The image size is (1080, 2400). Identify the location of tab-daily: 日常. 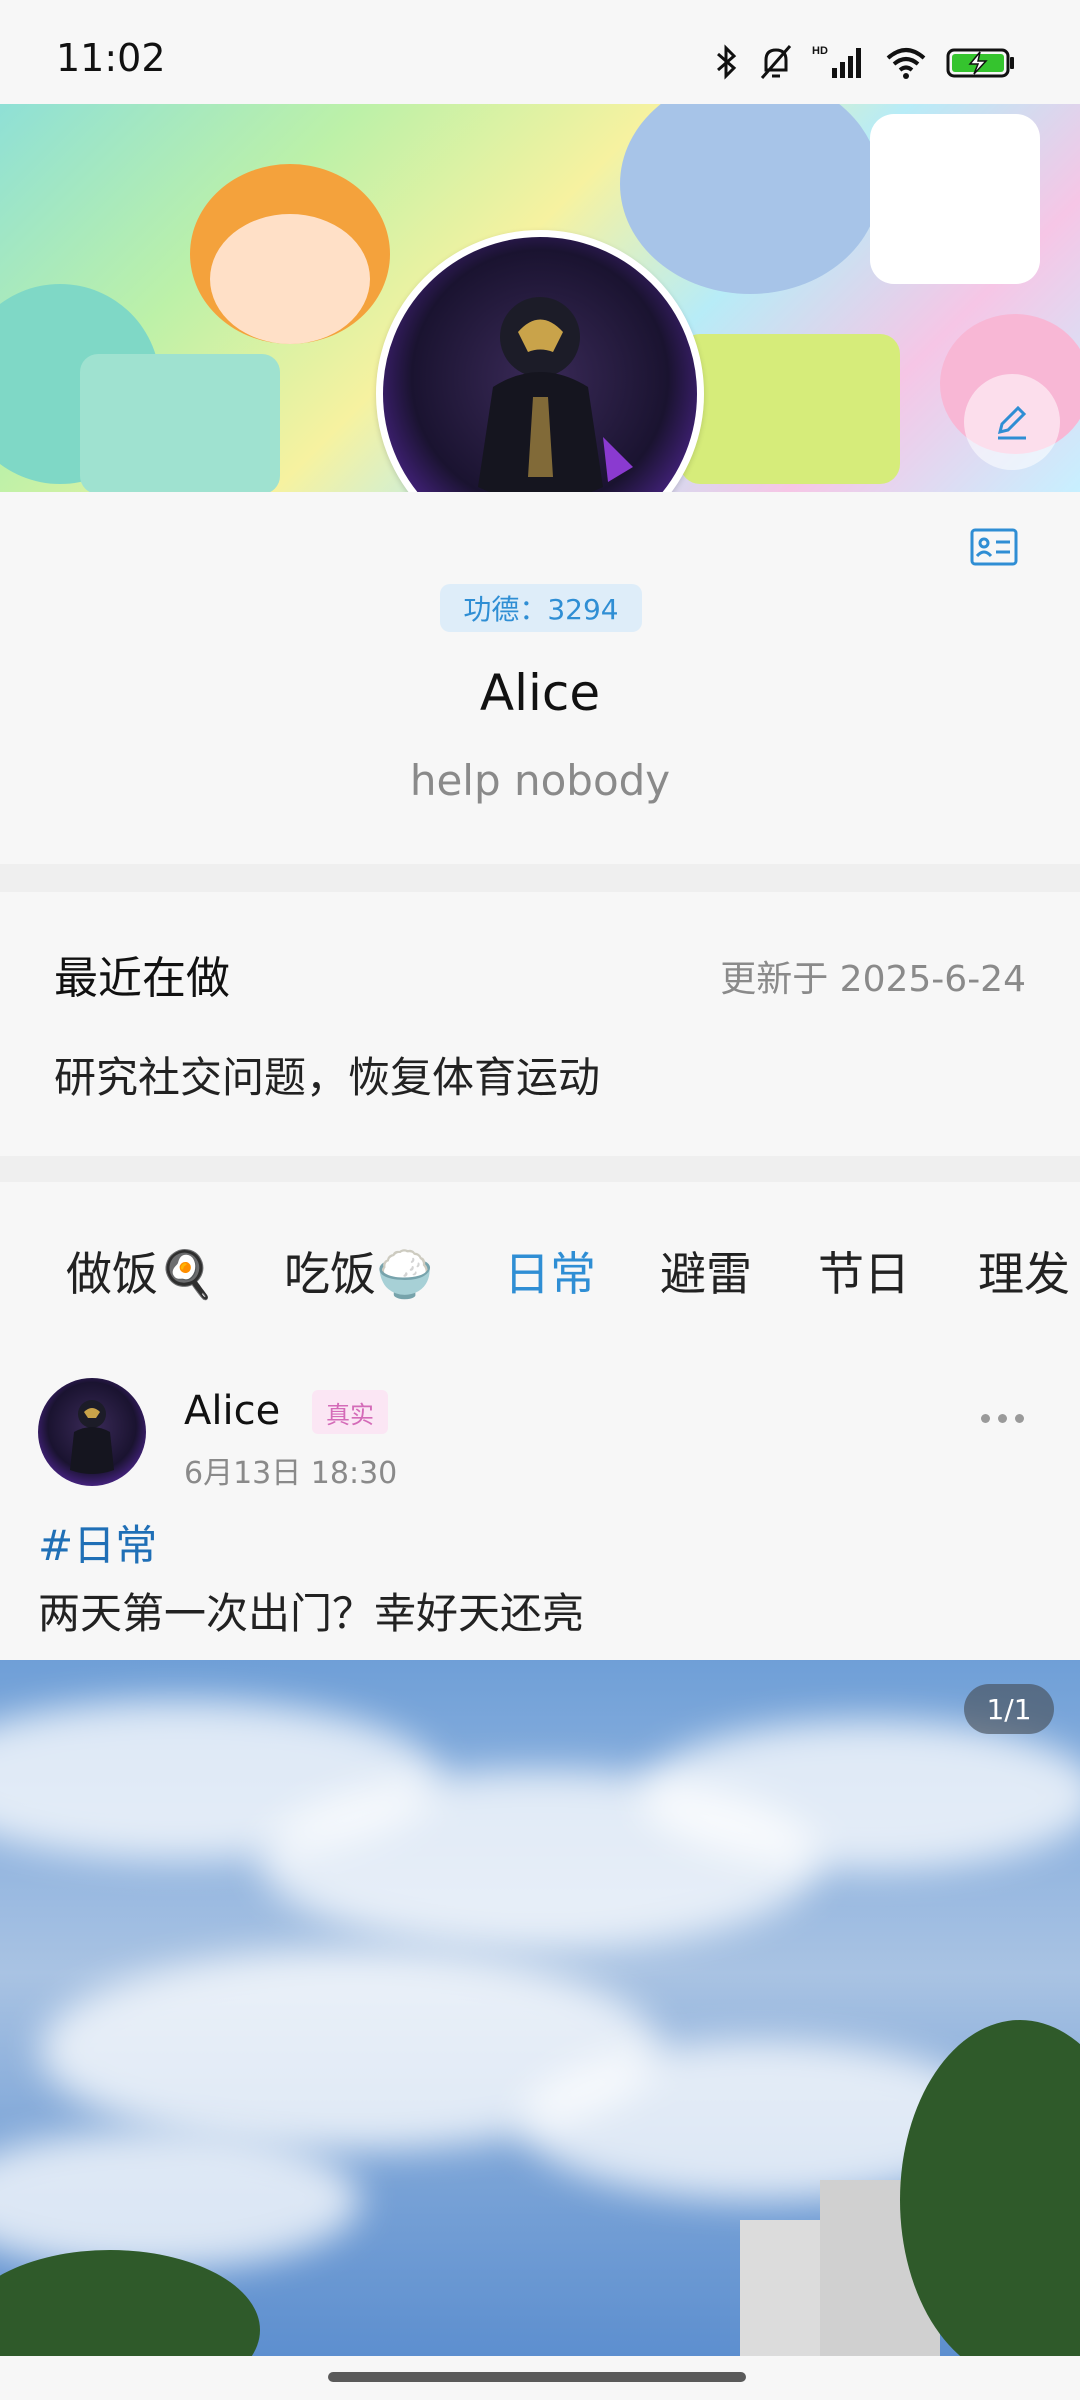
(550, 1271).